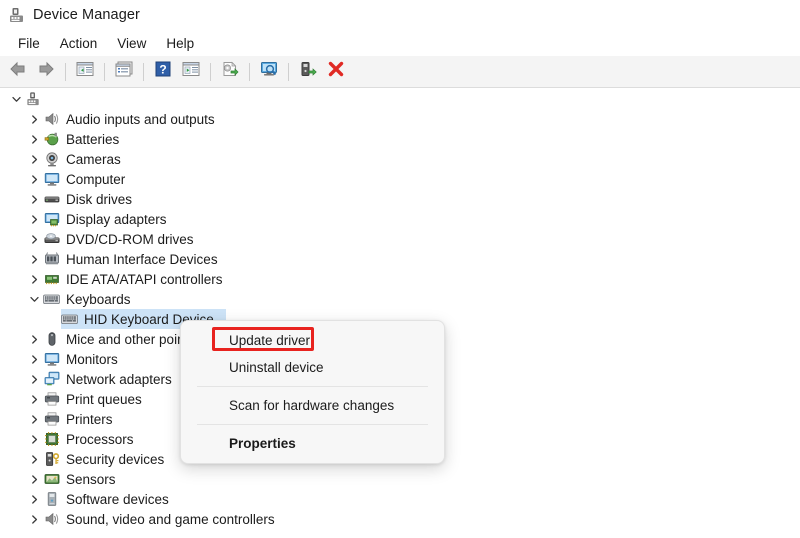 The width and height of the screenshot is (800, 538). Describe the element at coordinates (400, 139) in the screenshot. I see `tree-item-batteries: Batteries` at that location.